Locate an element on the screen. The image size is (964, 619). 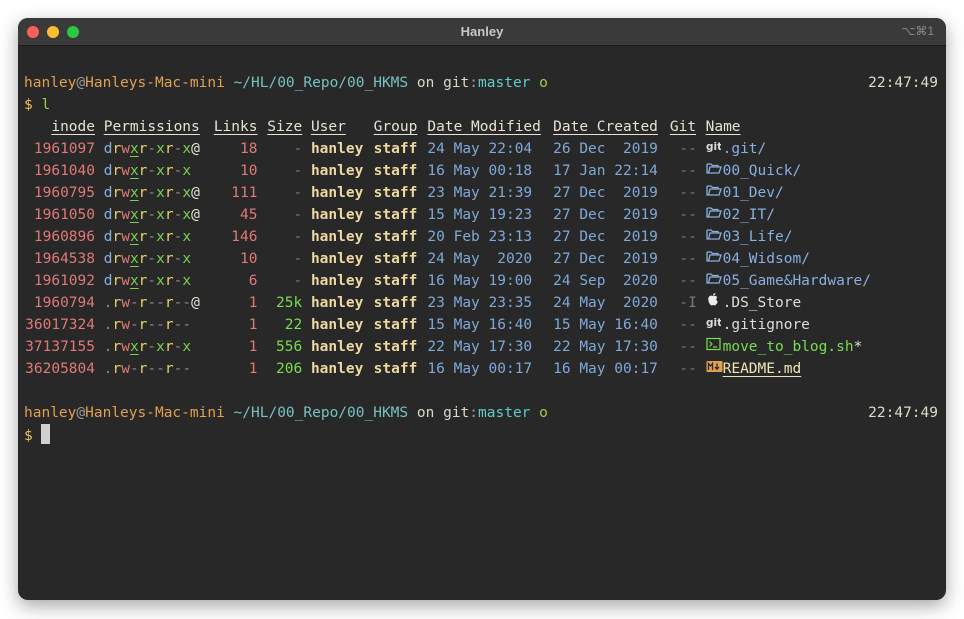
prompt-time: 22:47:49 is located at coordinates (903, 413).